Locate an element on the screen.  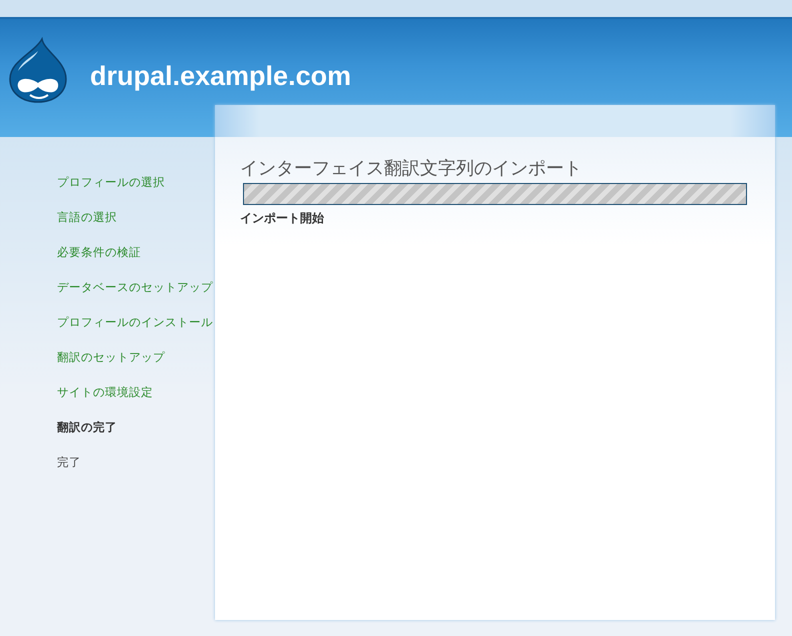
install-step: データベースのセットアップ is located at coordinates (136, 287).